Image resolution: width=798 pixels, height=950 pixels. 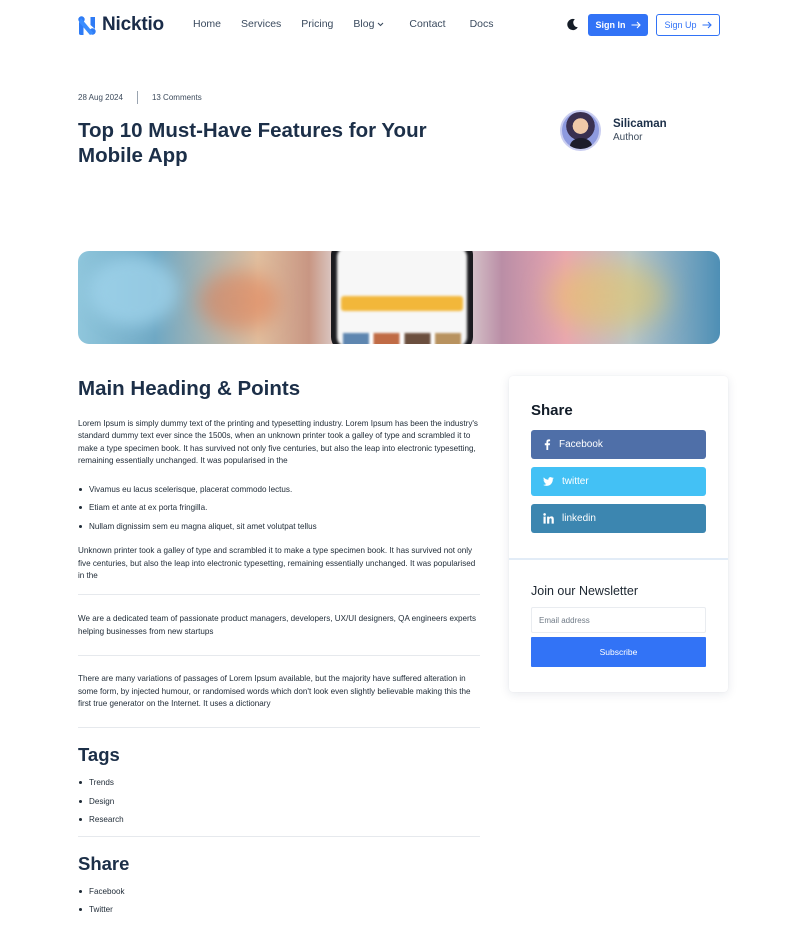 What do you see at coordinates (261, 24) in the screenshot?
I see `nav-item-services: Services` at bounding box center [261, 24].